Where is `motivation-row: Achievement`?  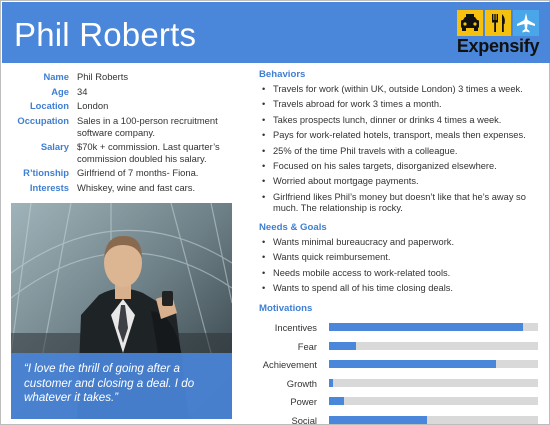
motivation-row: Achievement is located at coordinates (397, 365).